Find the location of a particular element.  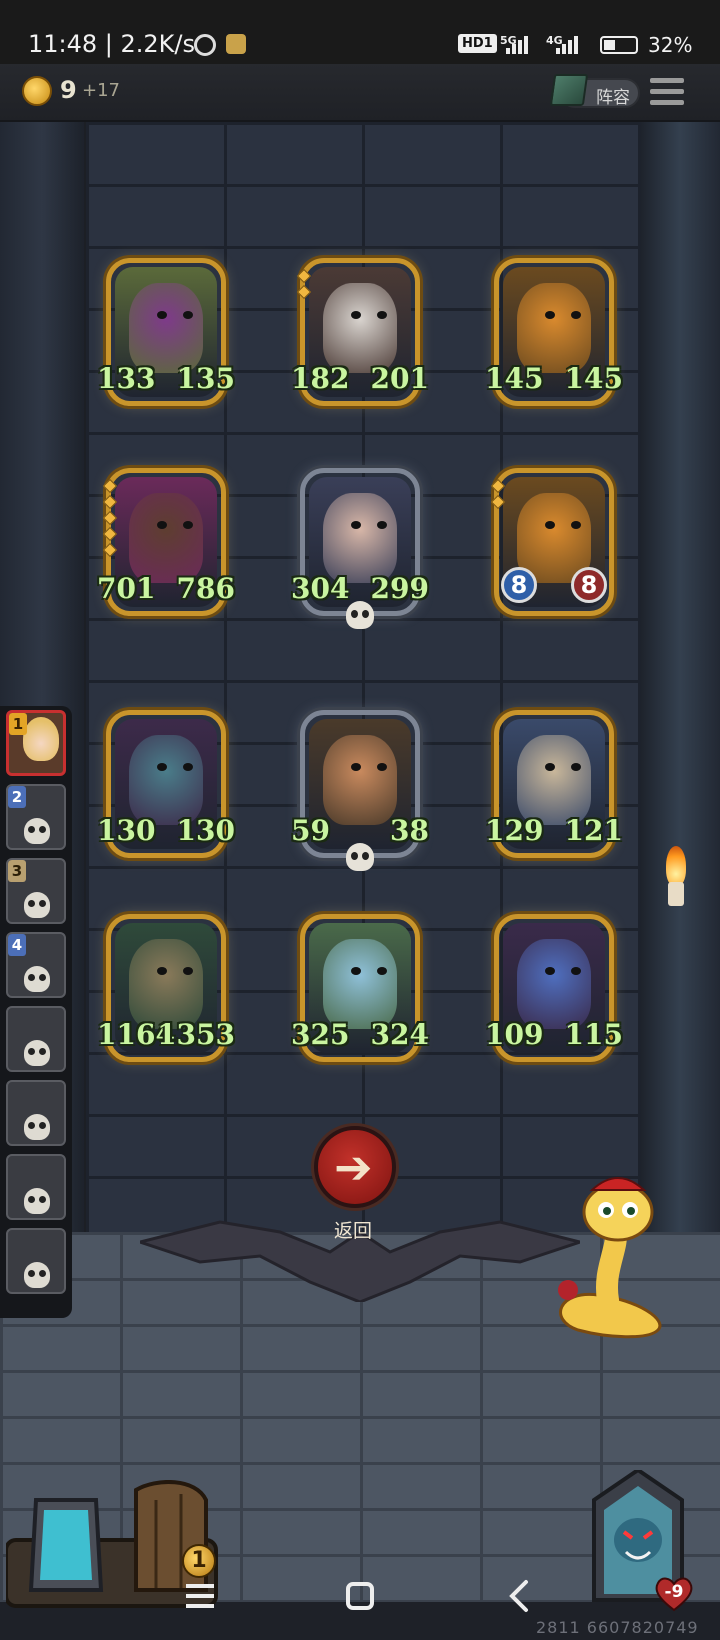

back-label: 返回 is located at coordinates (353, 1231).